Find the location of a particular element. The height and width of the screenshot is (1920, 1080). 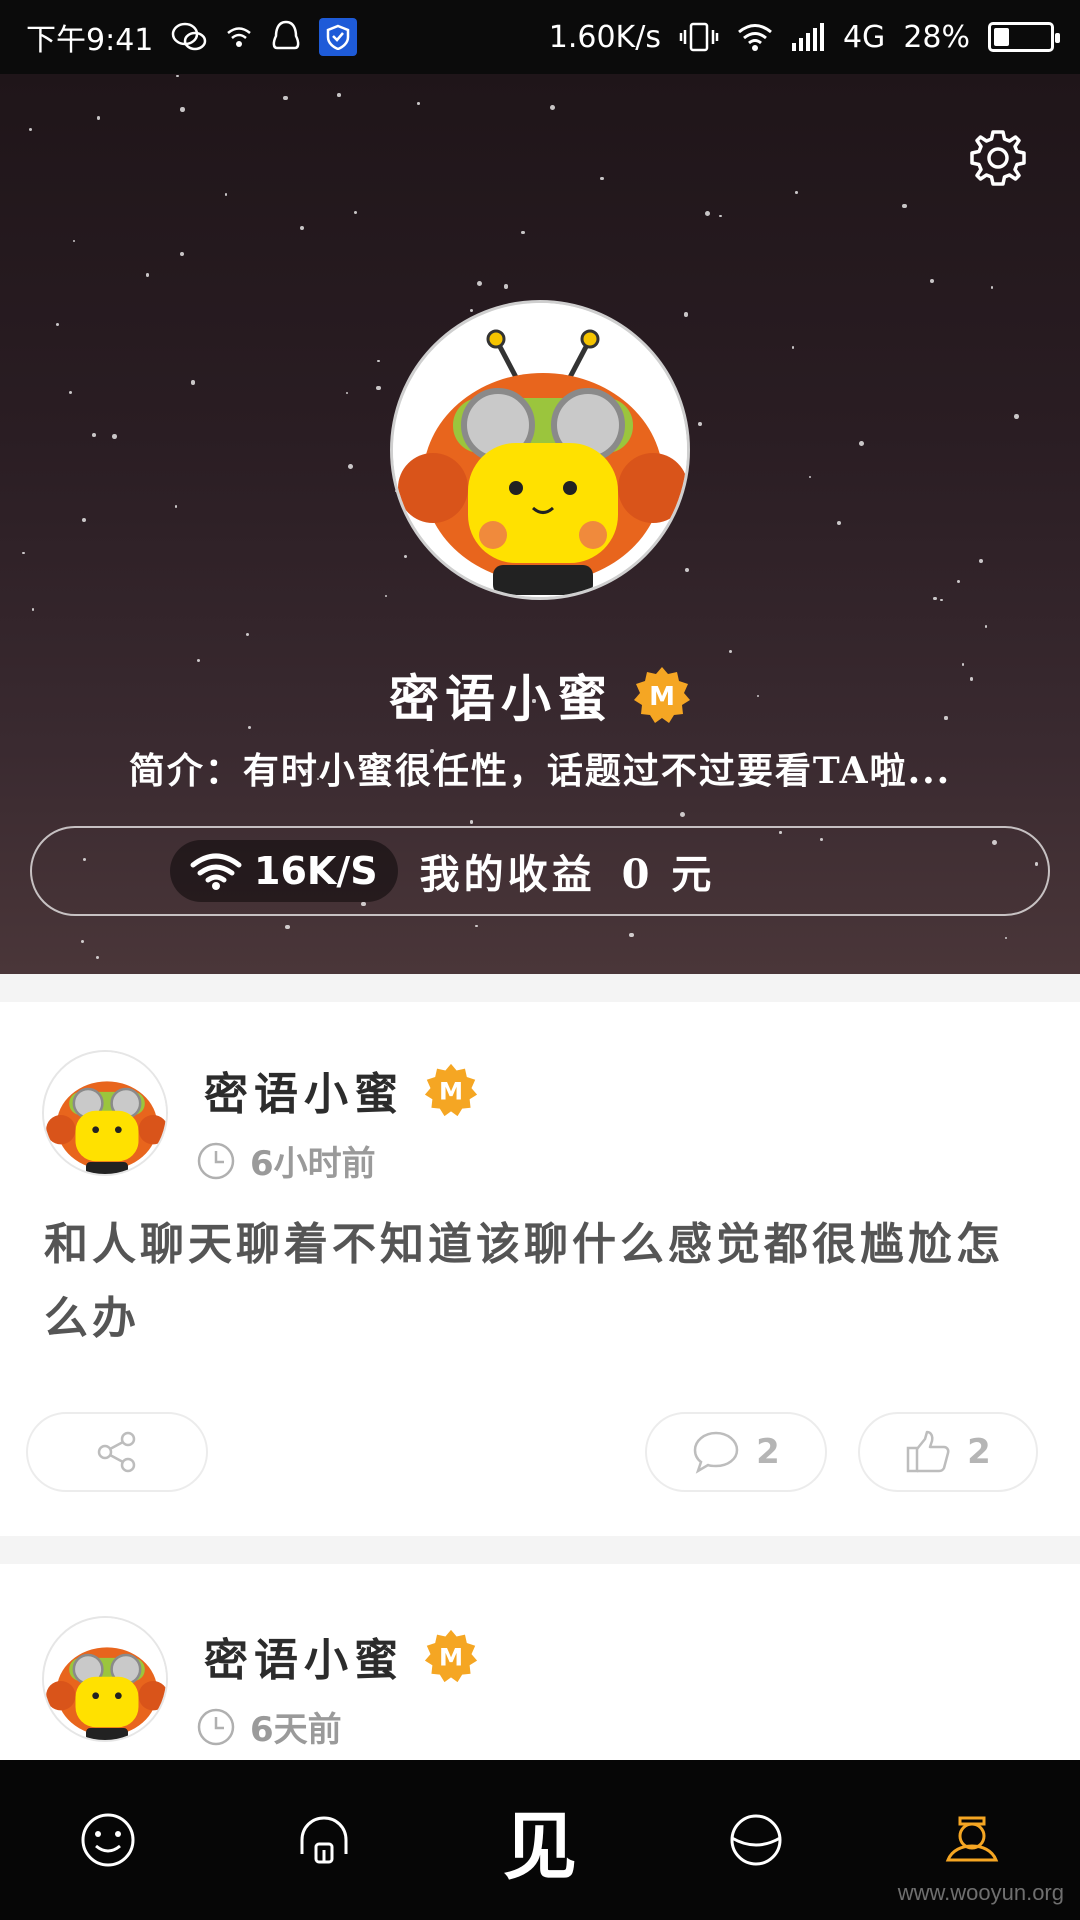

net-speed: 1.60K/s is located at coordinates (604, 37).